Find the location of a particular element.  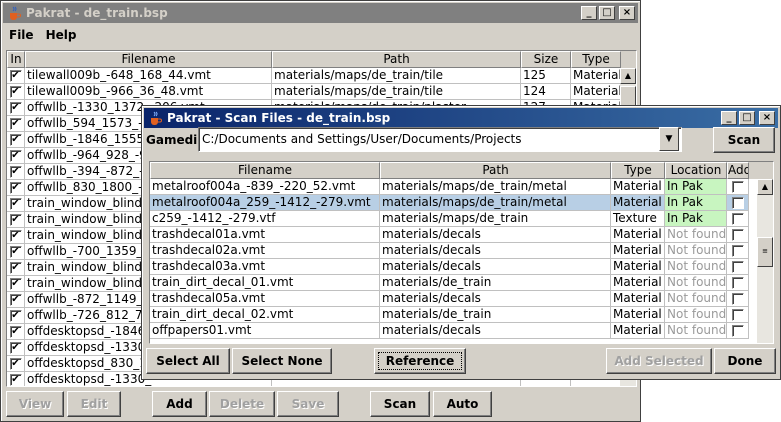

view-button: View is located at coordinates (35, 404).